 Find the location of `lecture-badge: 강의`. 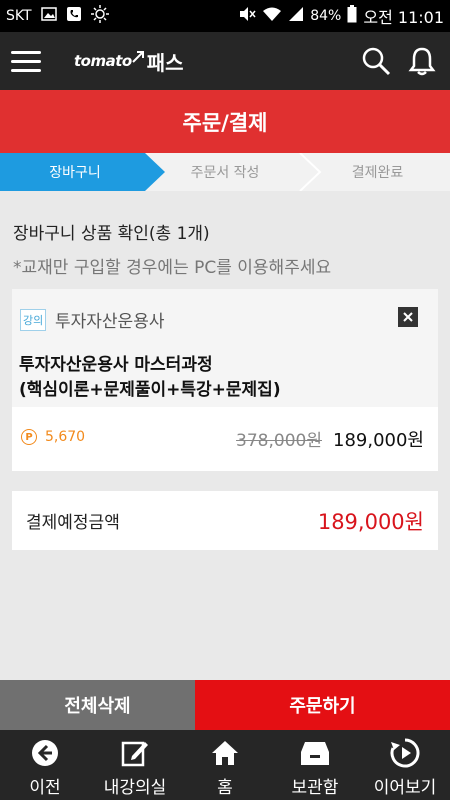

lecture-badge: 강의 is located at coordinates (33, 320).